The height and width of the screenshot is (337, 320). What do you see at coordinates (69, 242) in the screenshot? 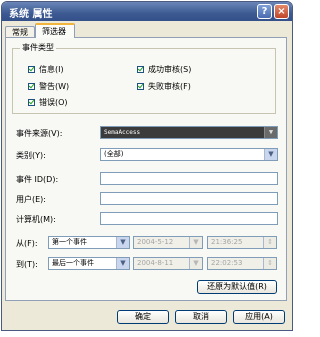
I see `from-selection-value: 第一个事件` at bounding box center [69, 242].